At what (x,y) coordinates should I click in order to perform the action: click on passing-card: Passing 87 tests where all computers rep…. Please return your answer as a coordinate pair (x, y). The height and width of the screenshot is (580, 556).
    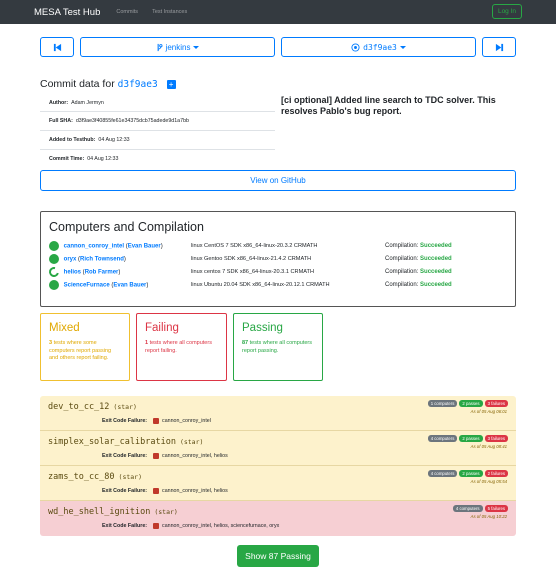
    Looking at the image, I should click on (278, 347).